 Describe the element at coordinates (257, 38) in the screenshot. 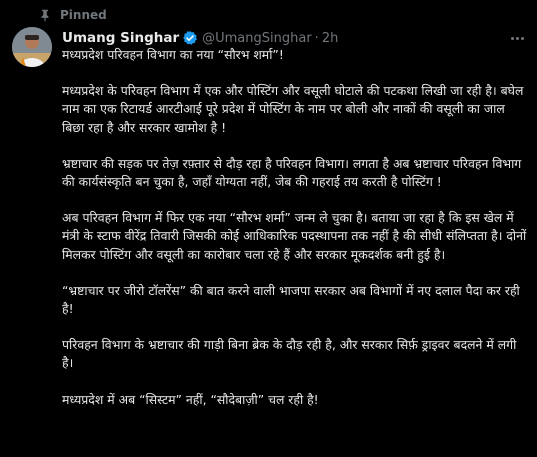

I see `user-handle: @UmangSinghar` at that location.